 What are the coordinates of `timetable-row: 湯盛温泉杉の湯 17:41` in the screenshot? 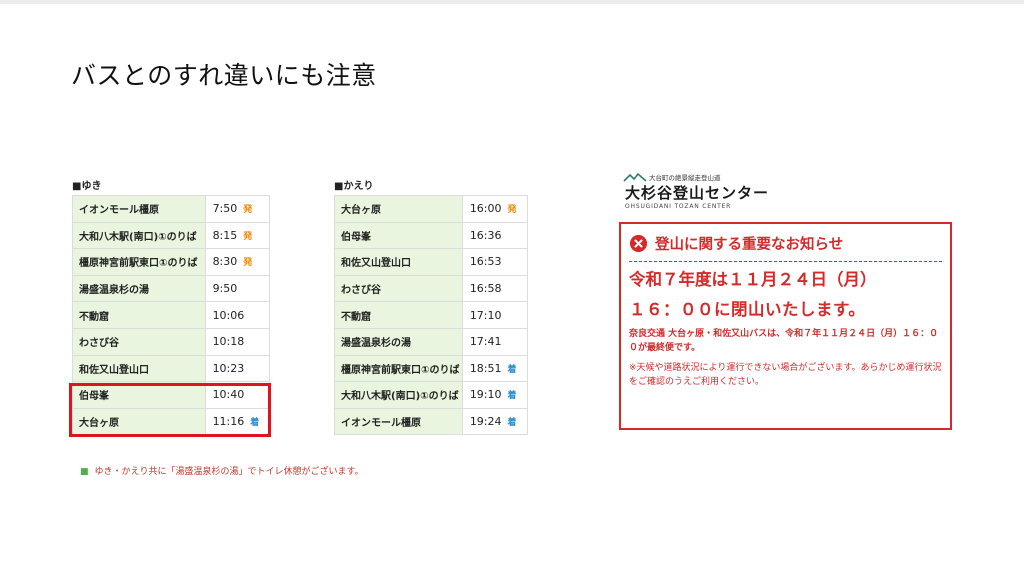 It's located at (431, 341).